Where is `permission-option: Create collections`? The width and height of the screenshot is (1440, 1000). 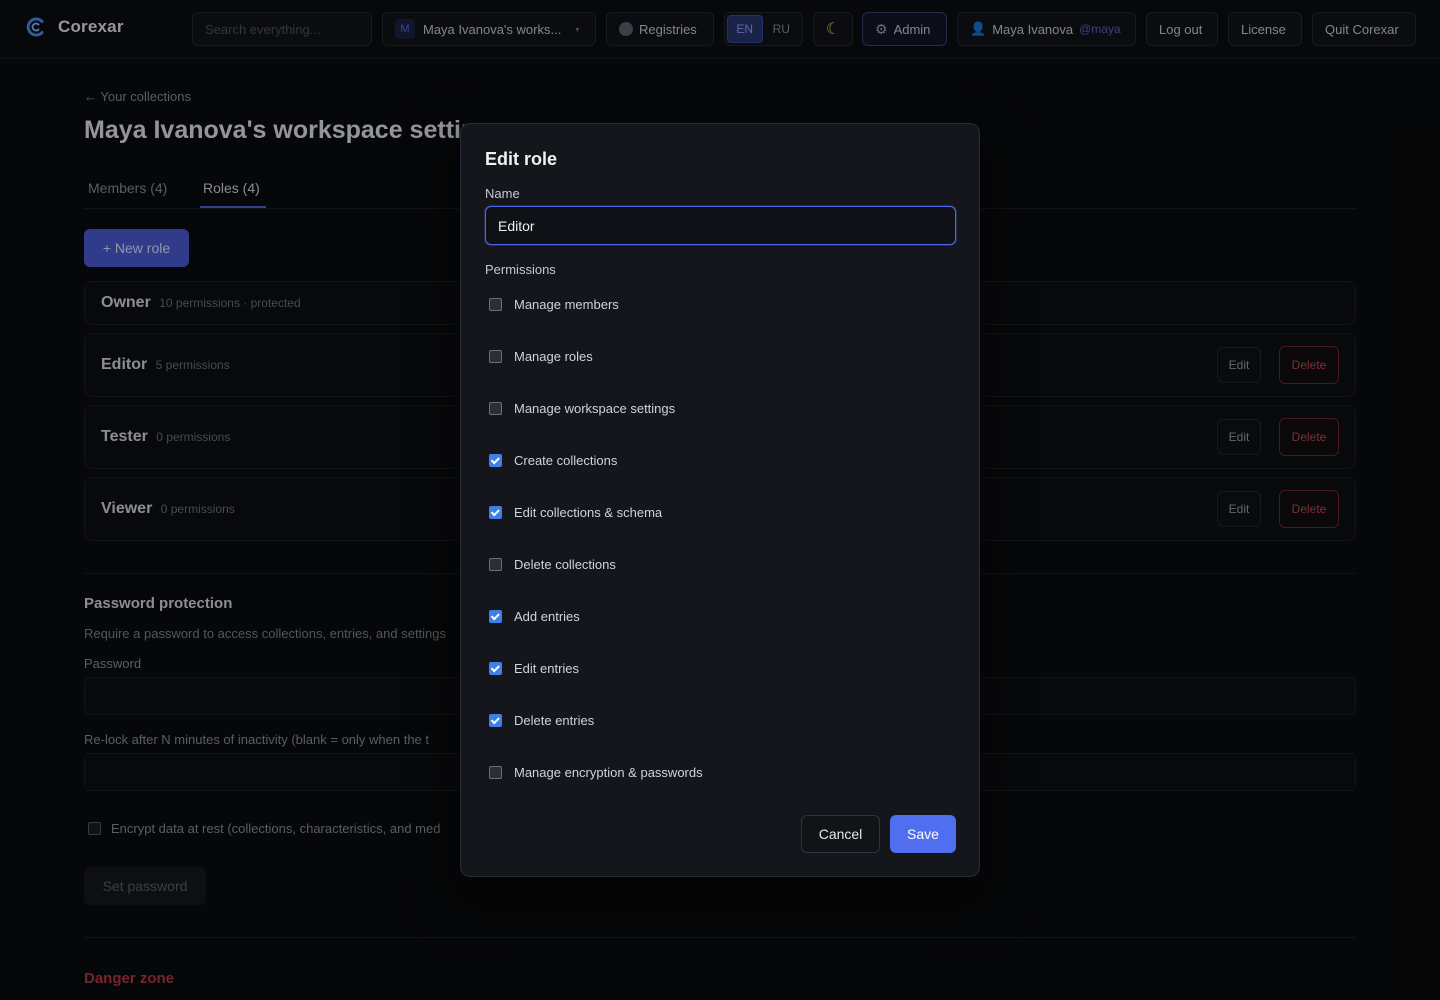 permission-option: Create collections is located at coordinates (553, 460).